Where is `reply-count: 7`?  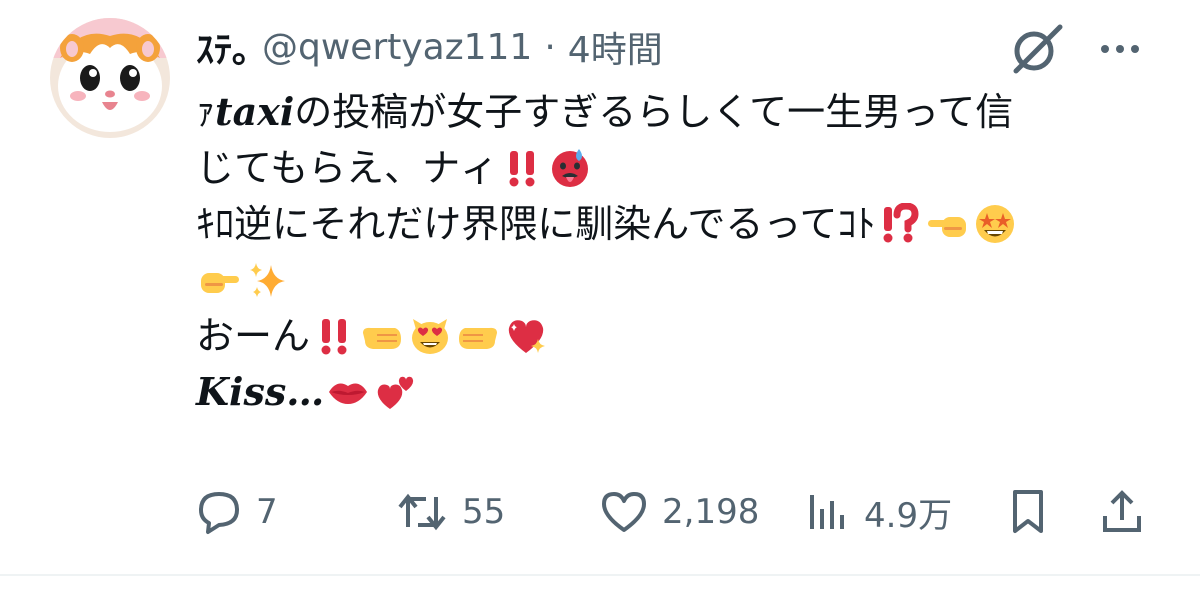 reply-count: 7 is located at coordinates (267, 512).